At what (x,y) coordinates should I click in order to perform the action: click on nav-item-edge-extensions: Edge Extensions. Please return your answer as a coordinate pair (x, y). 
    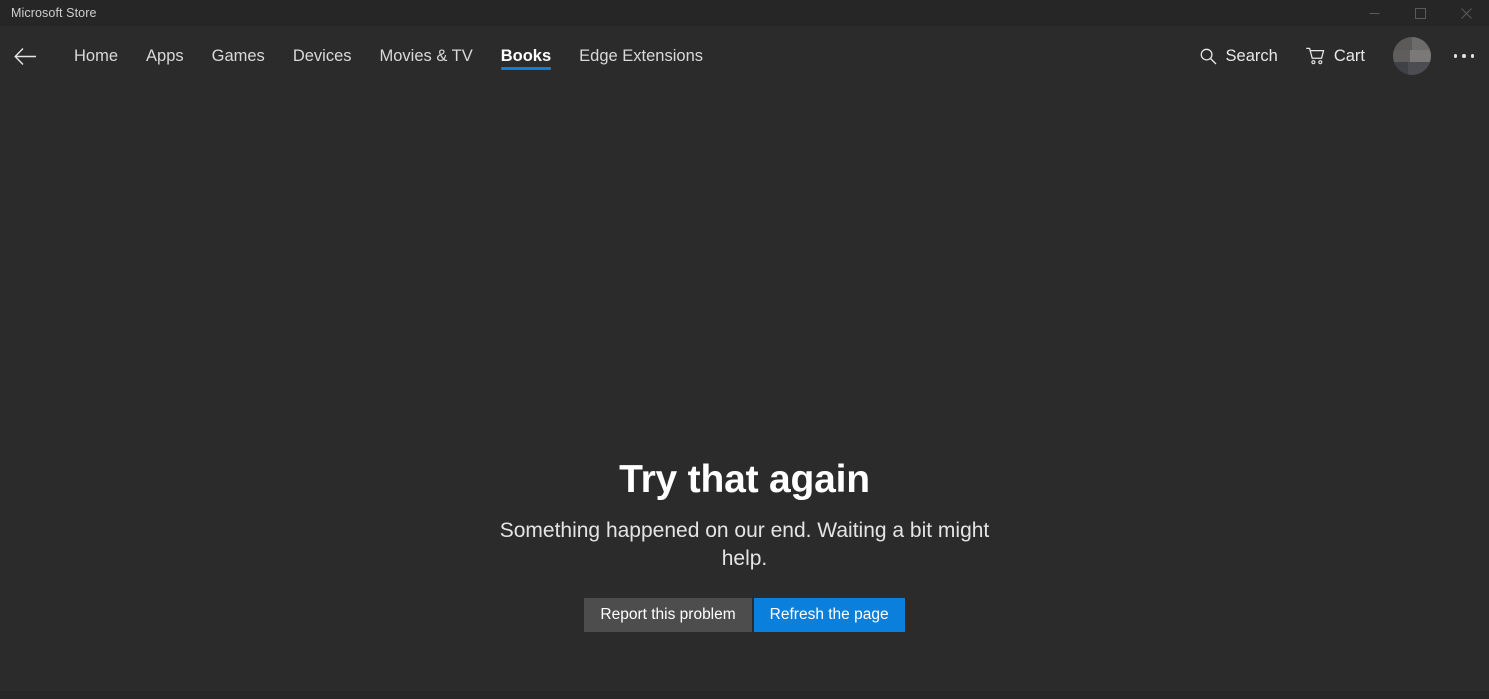
    Looking at the image, I should click on (641, 56).